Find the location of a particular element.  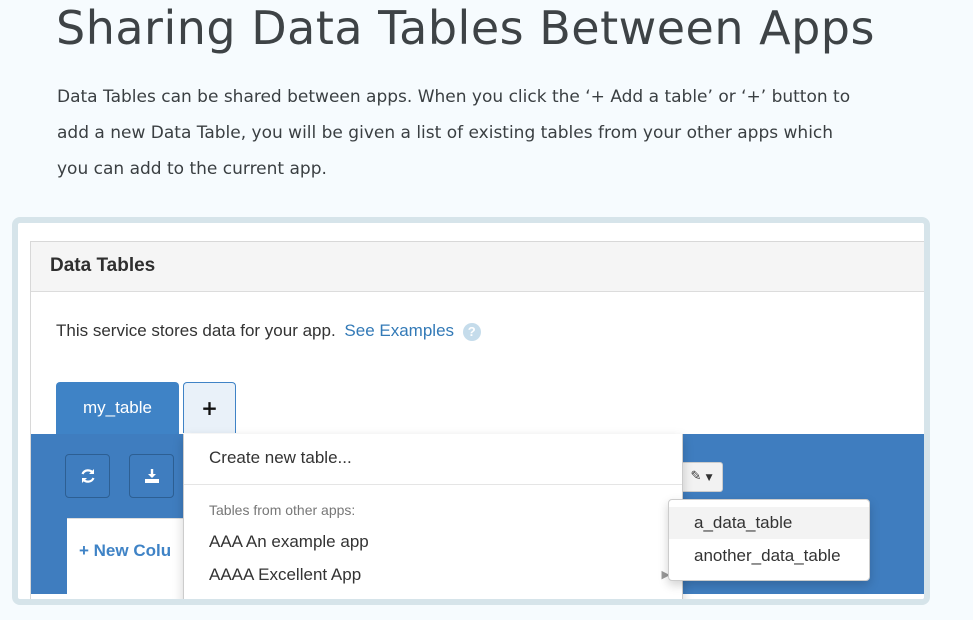

tab-my-table: my_table is located at coordinates (117, 408).